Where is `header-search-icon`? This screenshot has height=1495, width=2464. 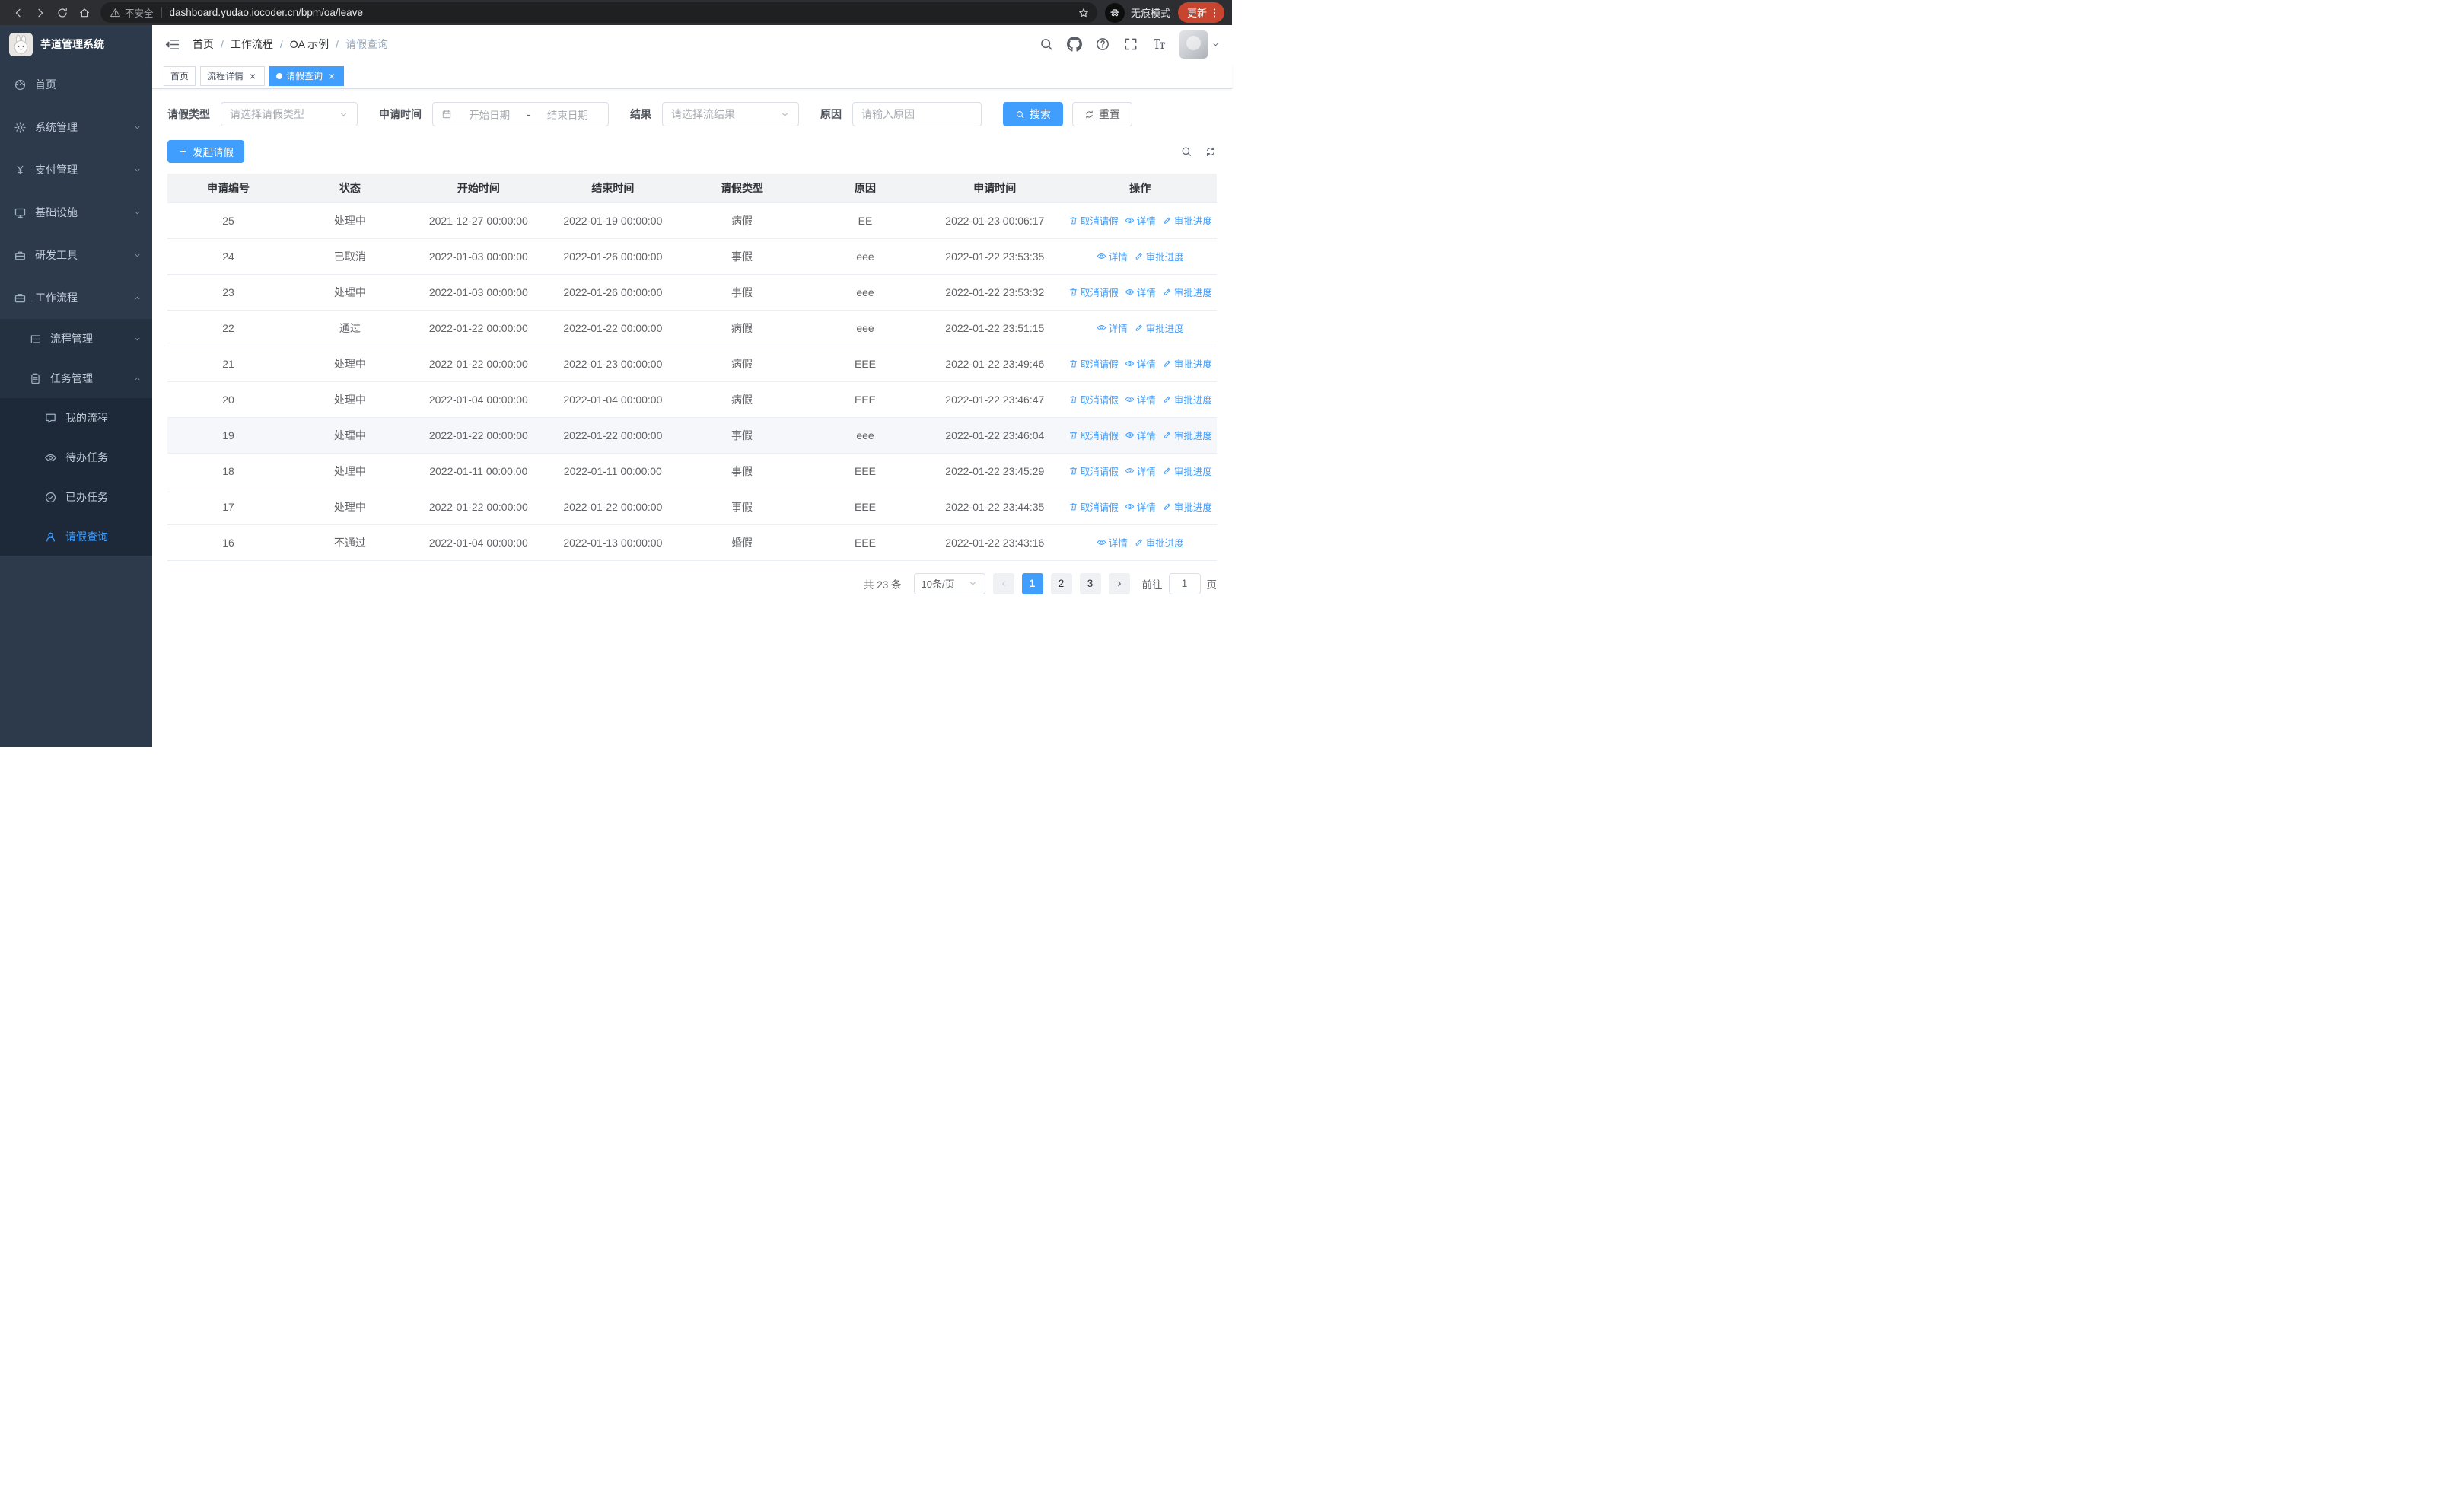
header-search-icon is located at coordinates (1046, 45).